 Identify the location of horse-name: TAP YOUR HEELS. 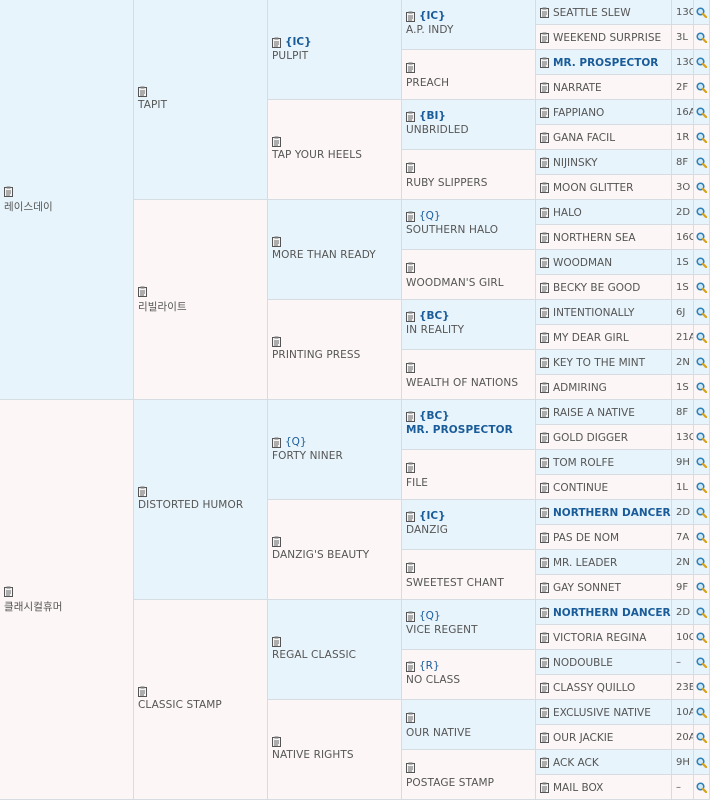
(317, 155).